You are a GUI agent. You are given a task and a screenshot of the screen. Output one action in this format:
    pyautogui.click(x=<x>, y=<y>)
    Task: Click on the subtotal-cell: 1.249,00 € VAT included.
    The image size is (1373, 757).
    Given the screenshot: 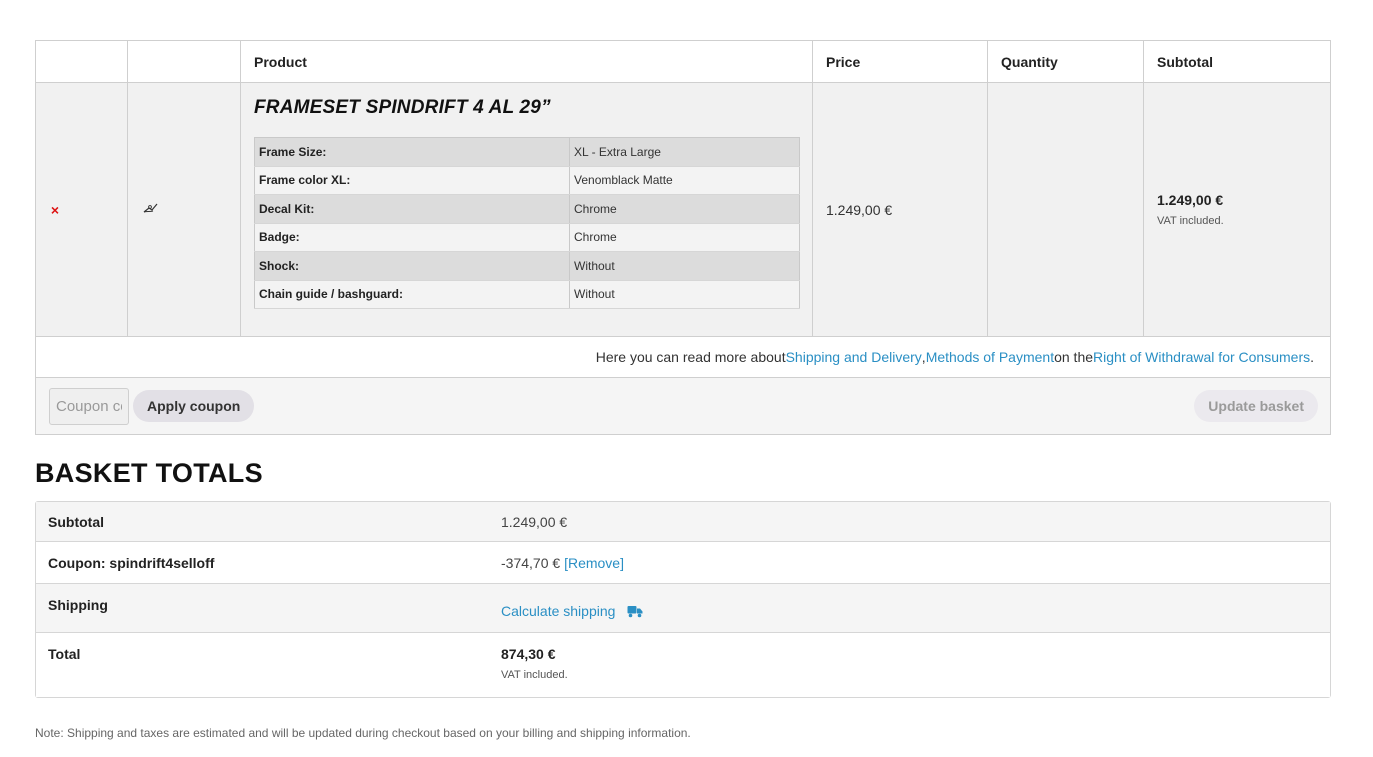 What is the action you would take?
    pyautogui.click(x=1237, y=209)
    